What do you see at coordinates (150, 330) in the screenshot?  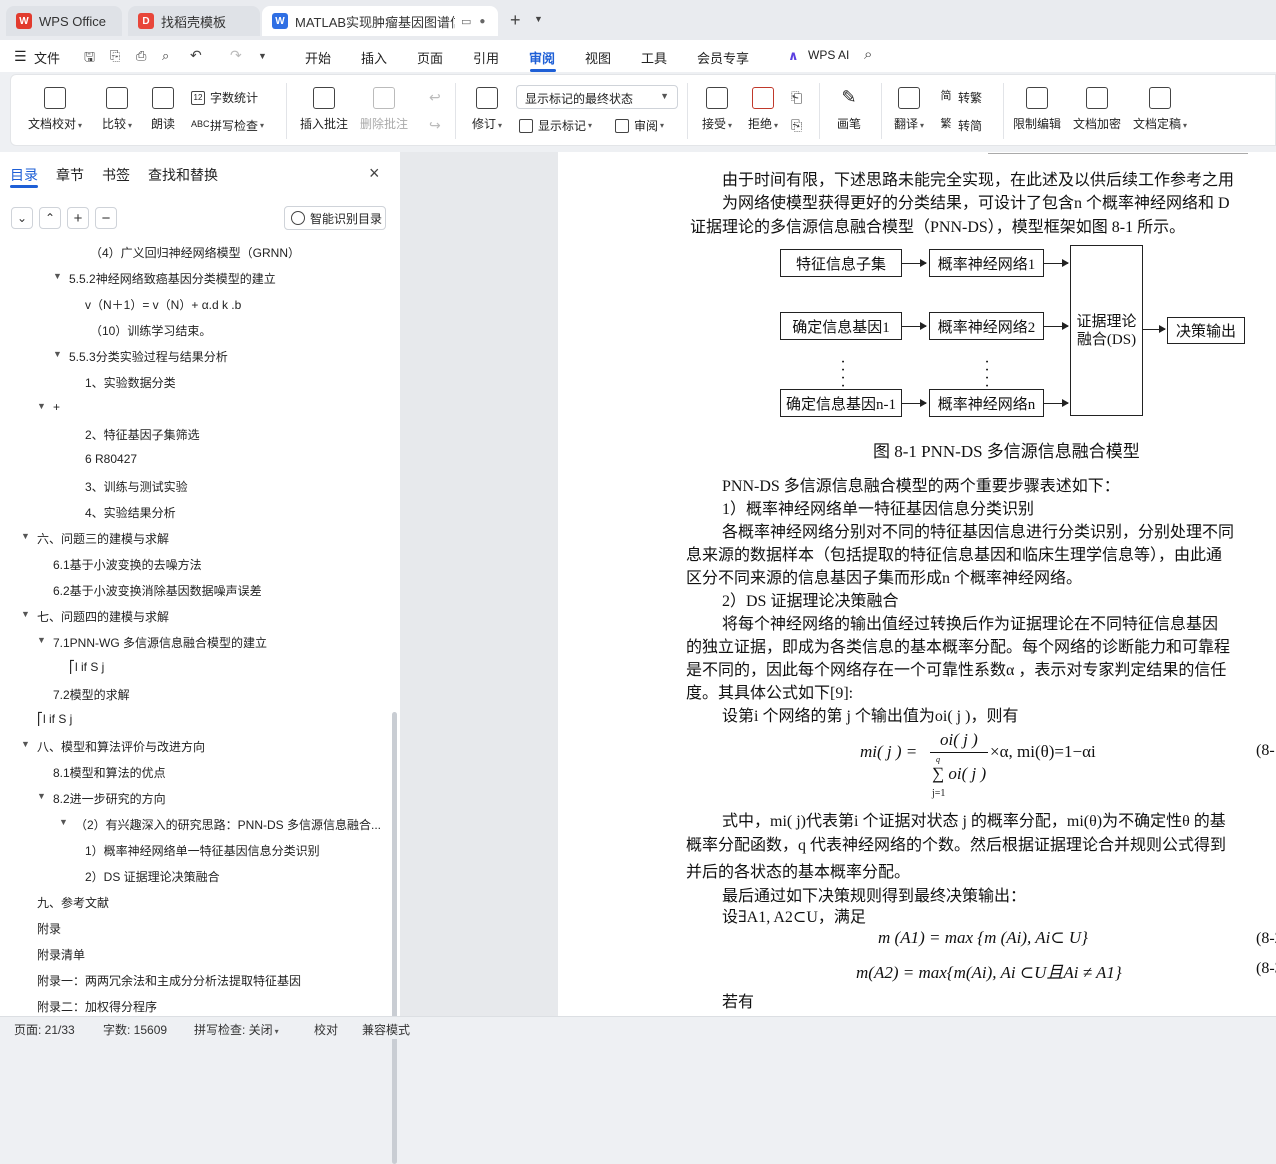 I see `toc-item: （10）训练学习结束。` at bounding box center [150, 330].